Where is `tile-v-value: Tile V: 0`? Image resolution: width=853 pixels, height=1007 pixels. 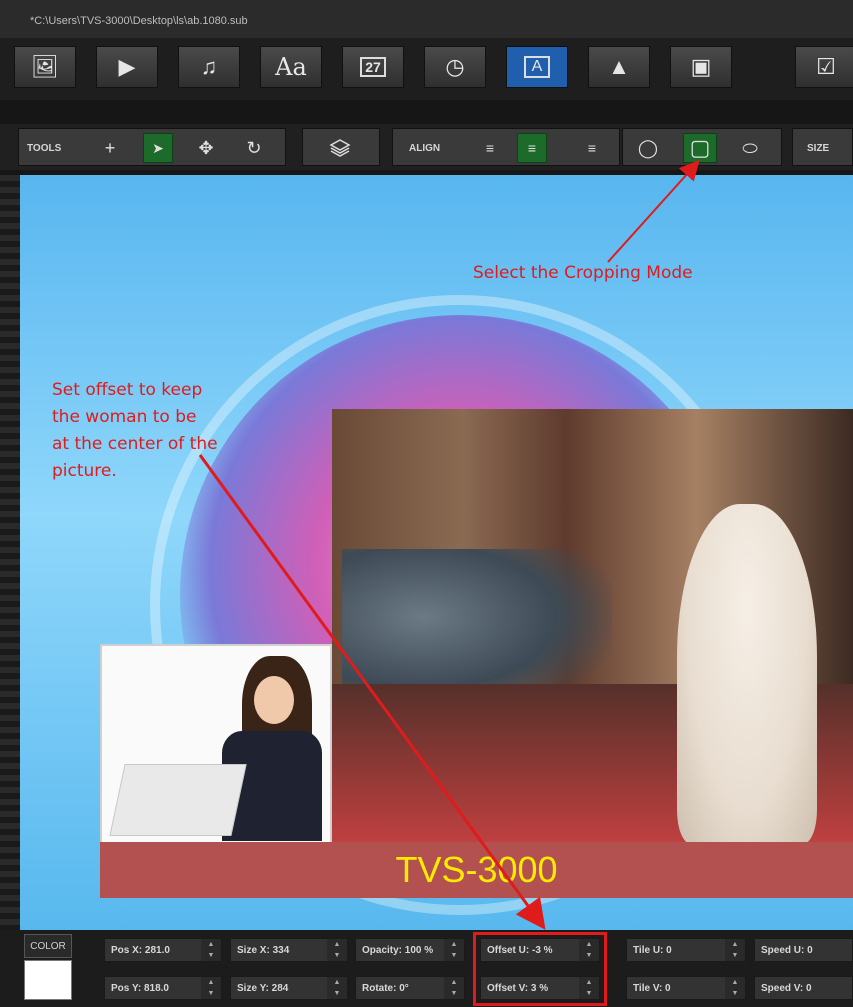
tile-v-value: Tile V: 0 is located at coordinates (652, 988).